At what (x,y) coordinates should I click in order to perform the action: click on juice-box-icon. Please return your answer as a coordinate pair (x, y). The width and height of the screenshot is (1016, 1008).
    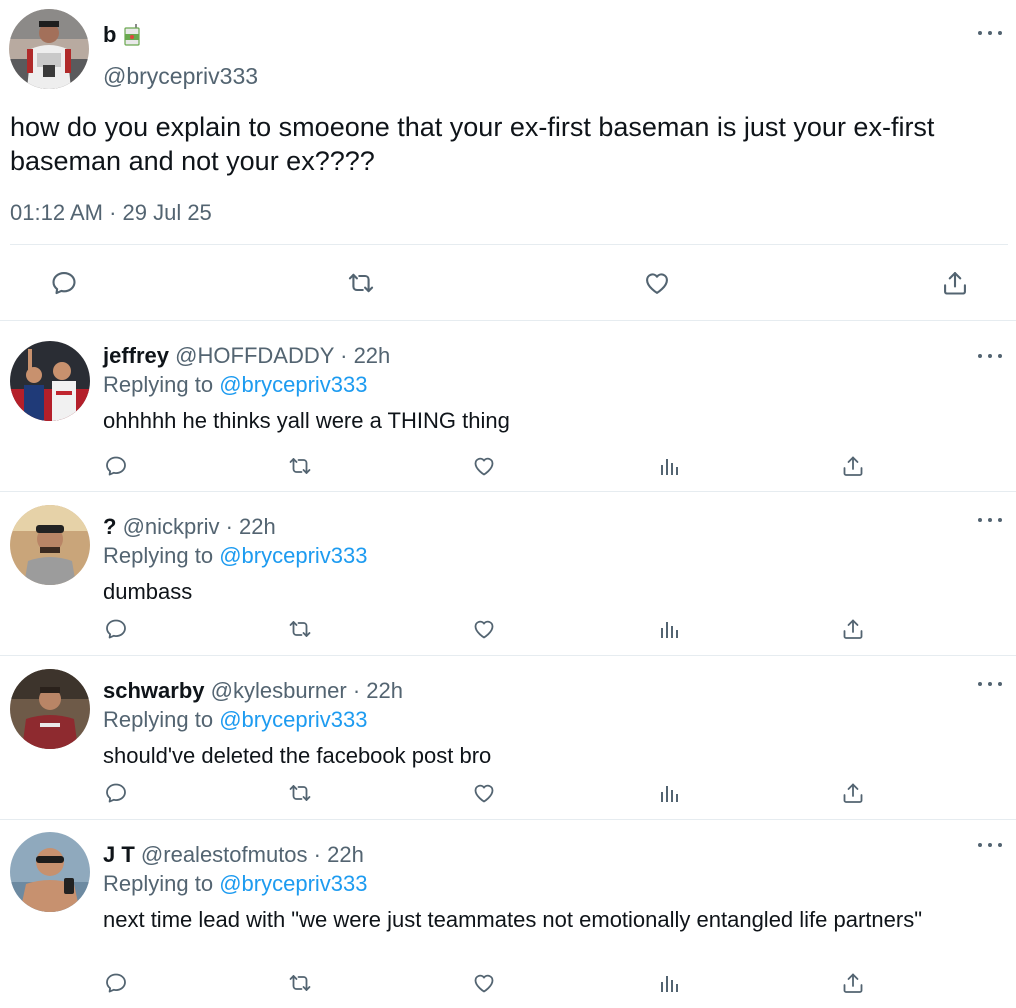
    Looking at the image, I should click on (132, 35).